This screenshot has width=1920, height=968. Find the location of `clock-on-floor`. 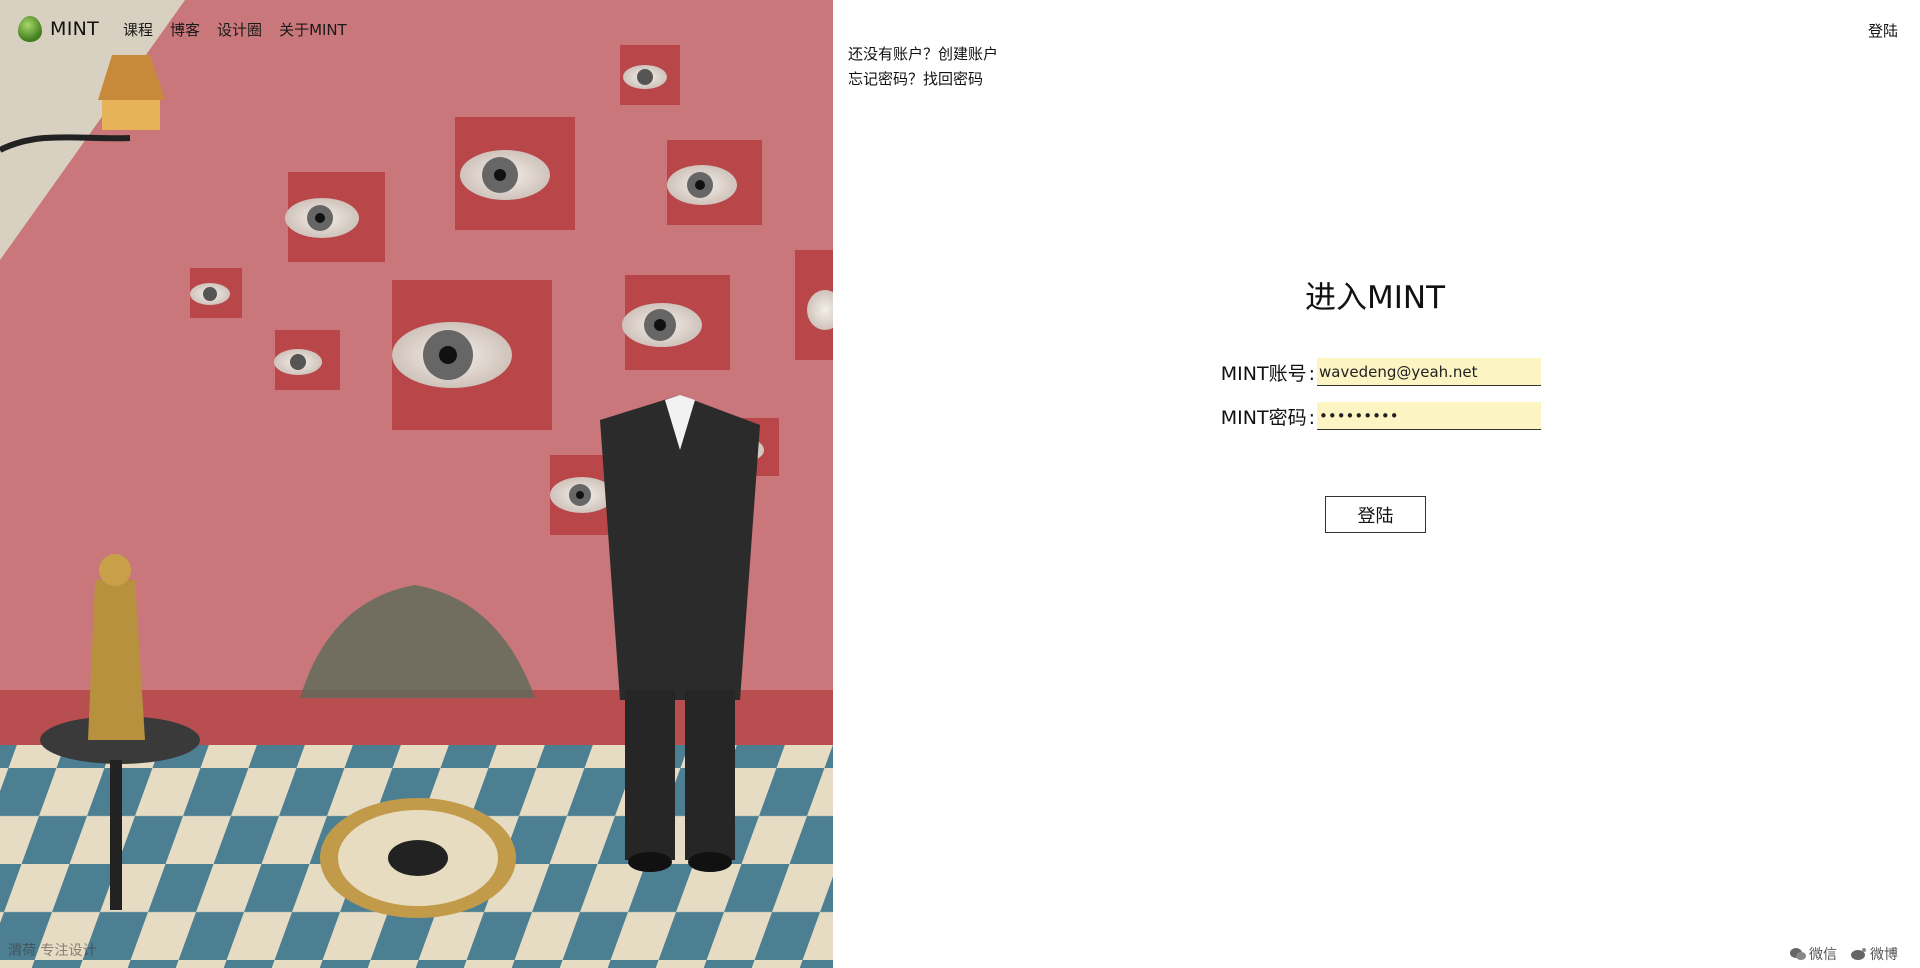

clock-on-floor is located at coordinates (418, 858).